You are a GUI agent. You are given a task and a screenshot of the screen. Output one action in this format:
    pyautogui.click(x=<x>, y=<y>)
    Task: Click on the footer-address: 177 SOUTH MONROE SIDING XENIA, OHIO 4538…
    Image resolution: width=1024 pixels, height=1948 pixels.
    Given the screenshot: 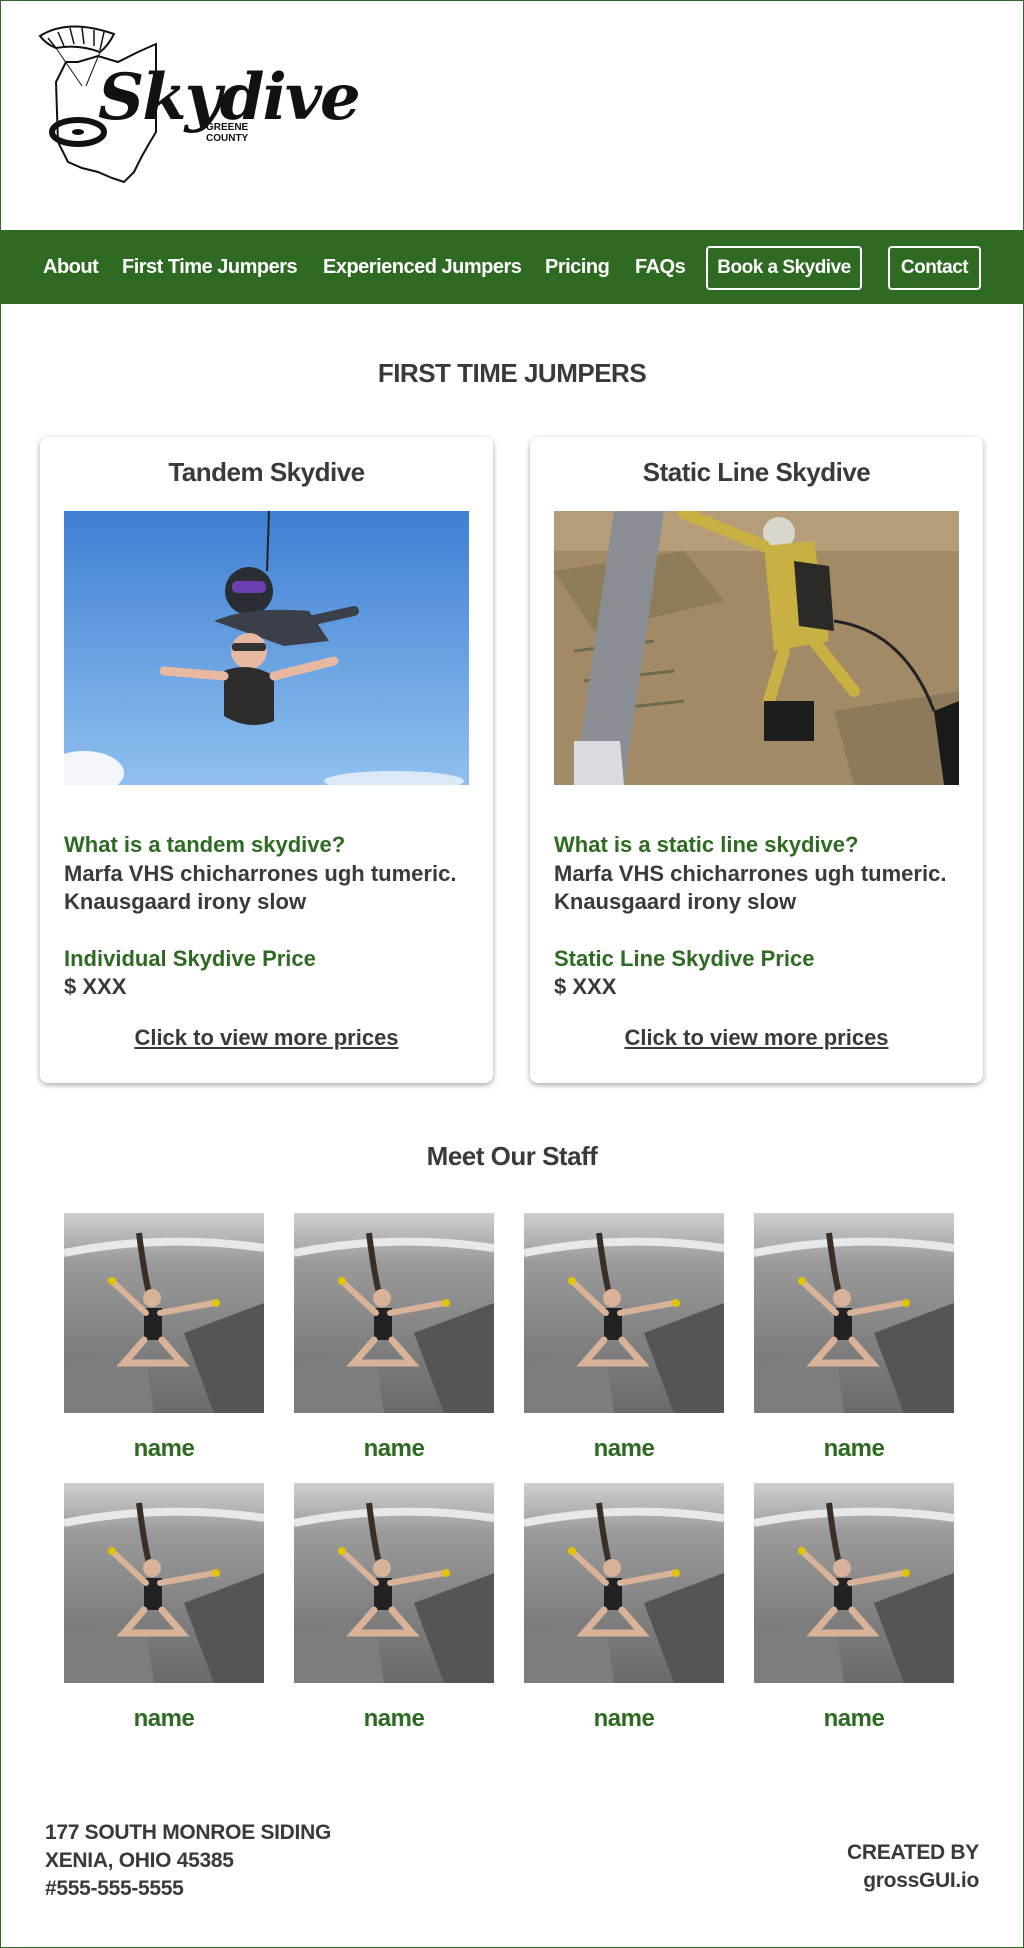 What is the action you would take?
    pyautogui.click(x=188, y=1861)
    